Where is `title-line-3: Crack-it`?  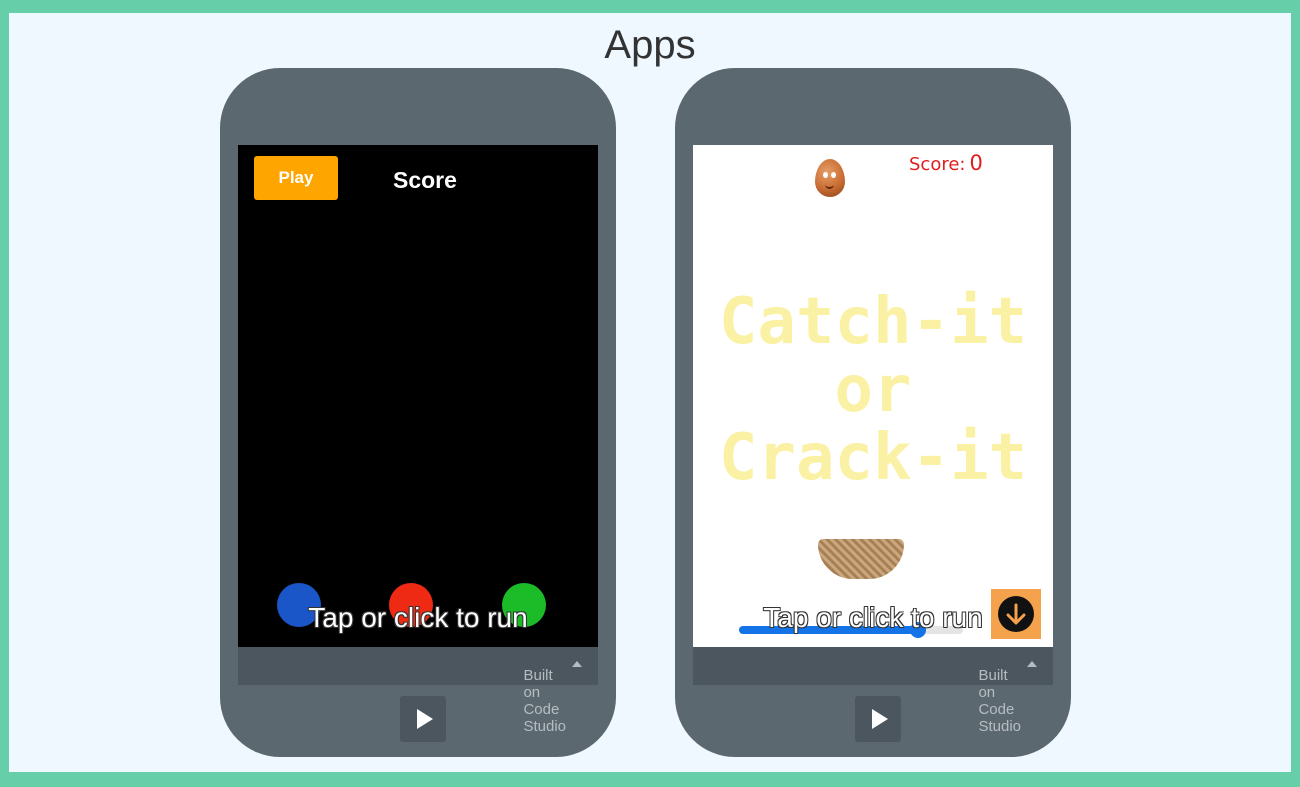
title-line-3: Crack-it is located at coordinates (873, 458).